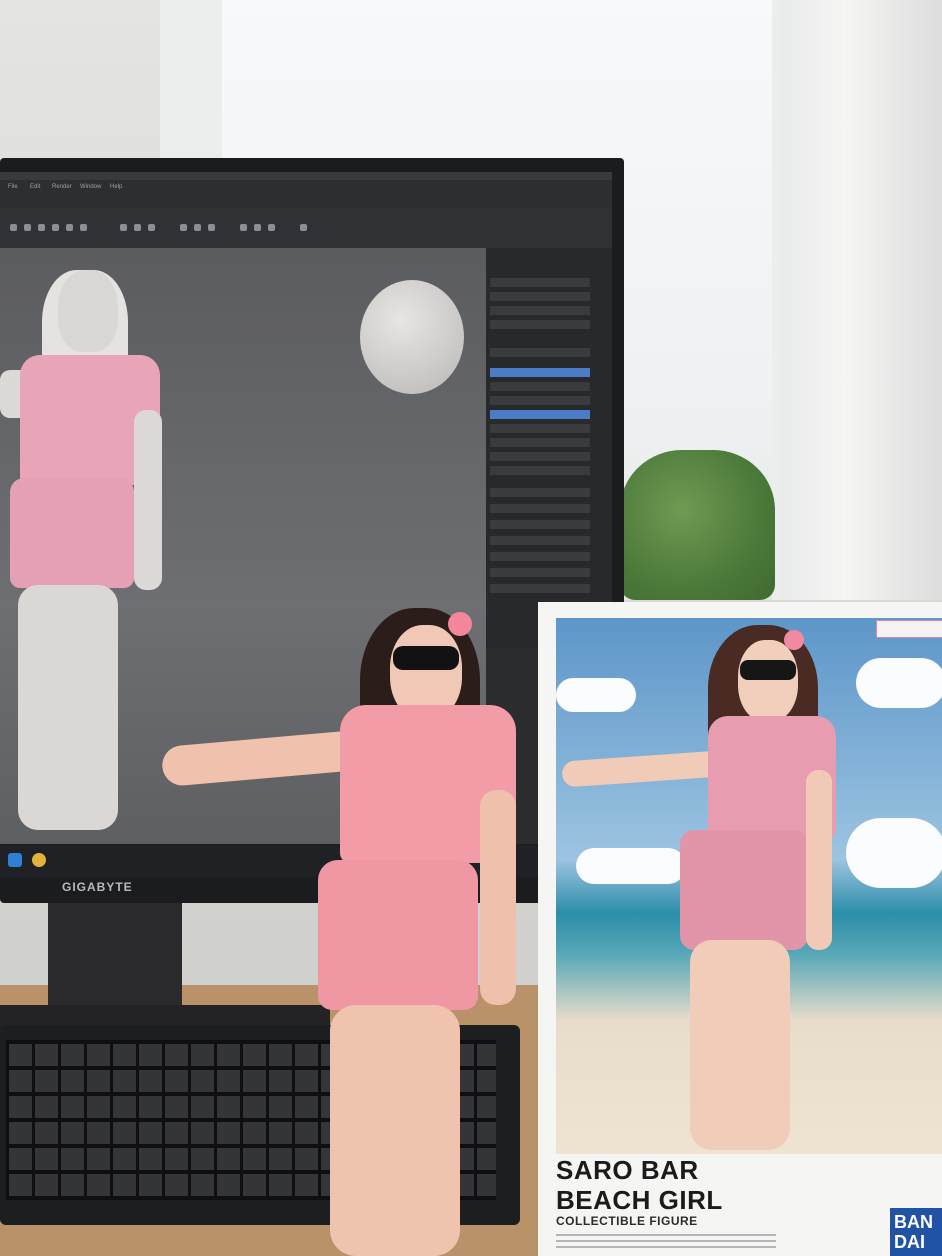 The width and height of the screenshot is (942, 1256). I want to click on box-subtitle: COLLECTIBLE FIGURE, so click(627, 1221).